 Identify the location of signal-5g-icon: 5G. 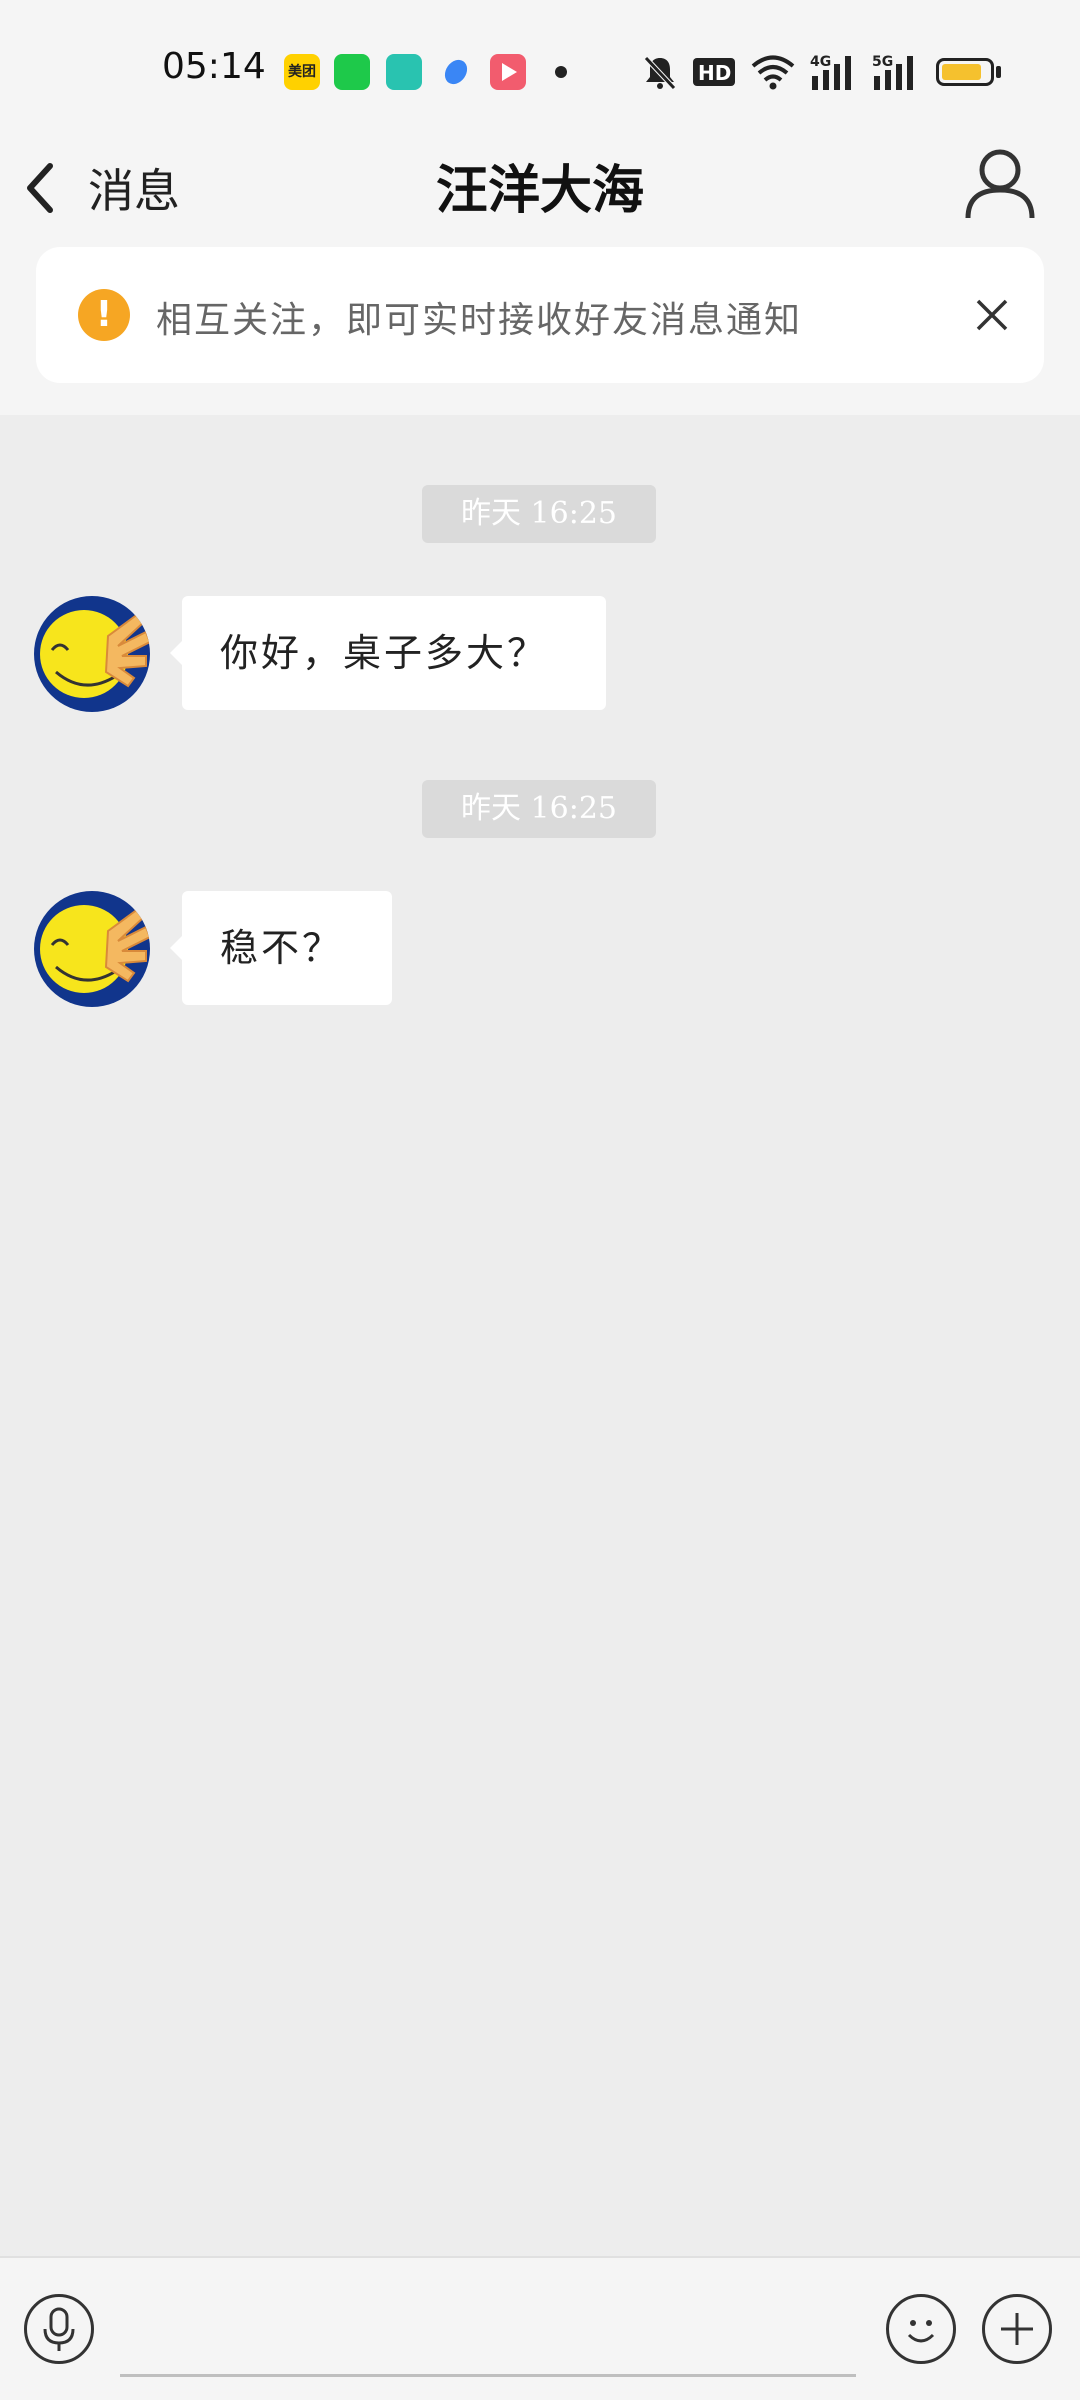
(892, 72).